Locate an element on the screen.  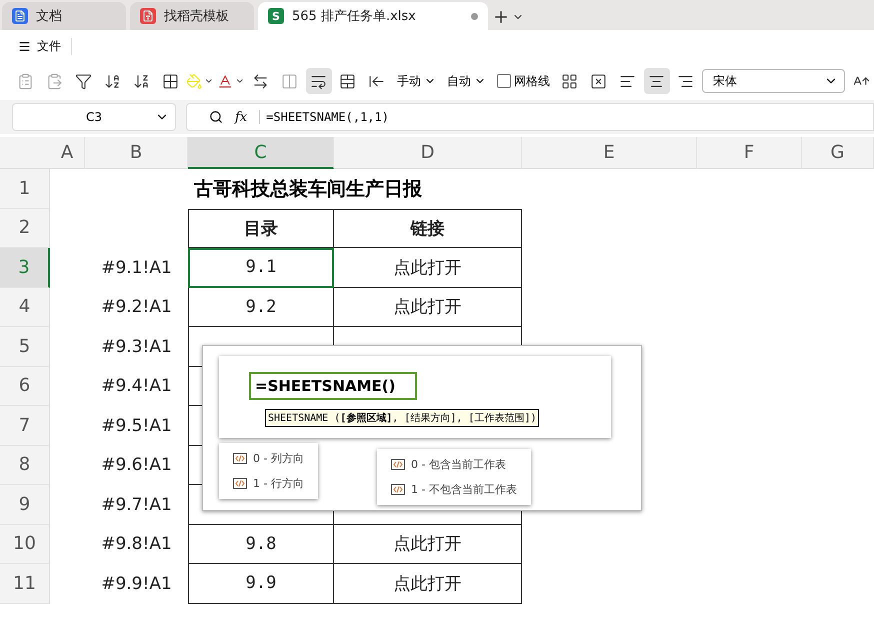
row-header: 2 is located at coordinates (25, 228).